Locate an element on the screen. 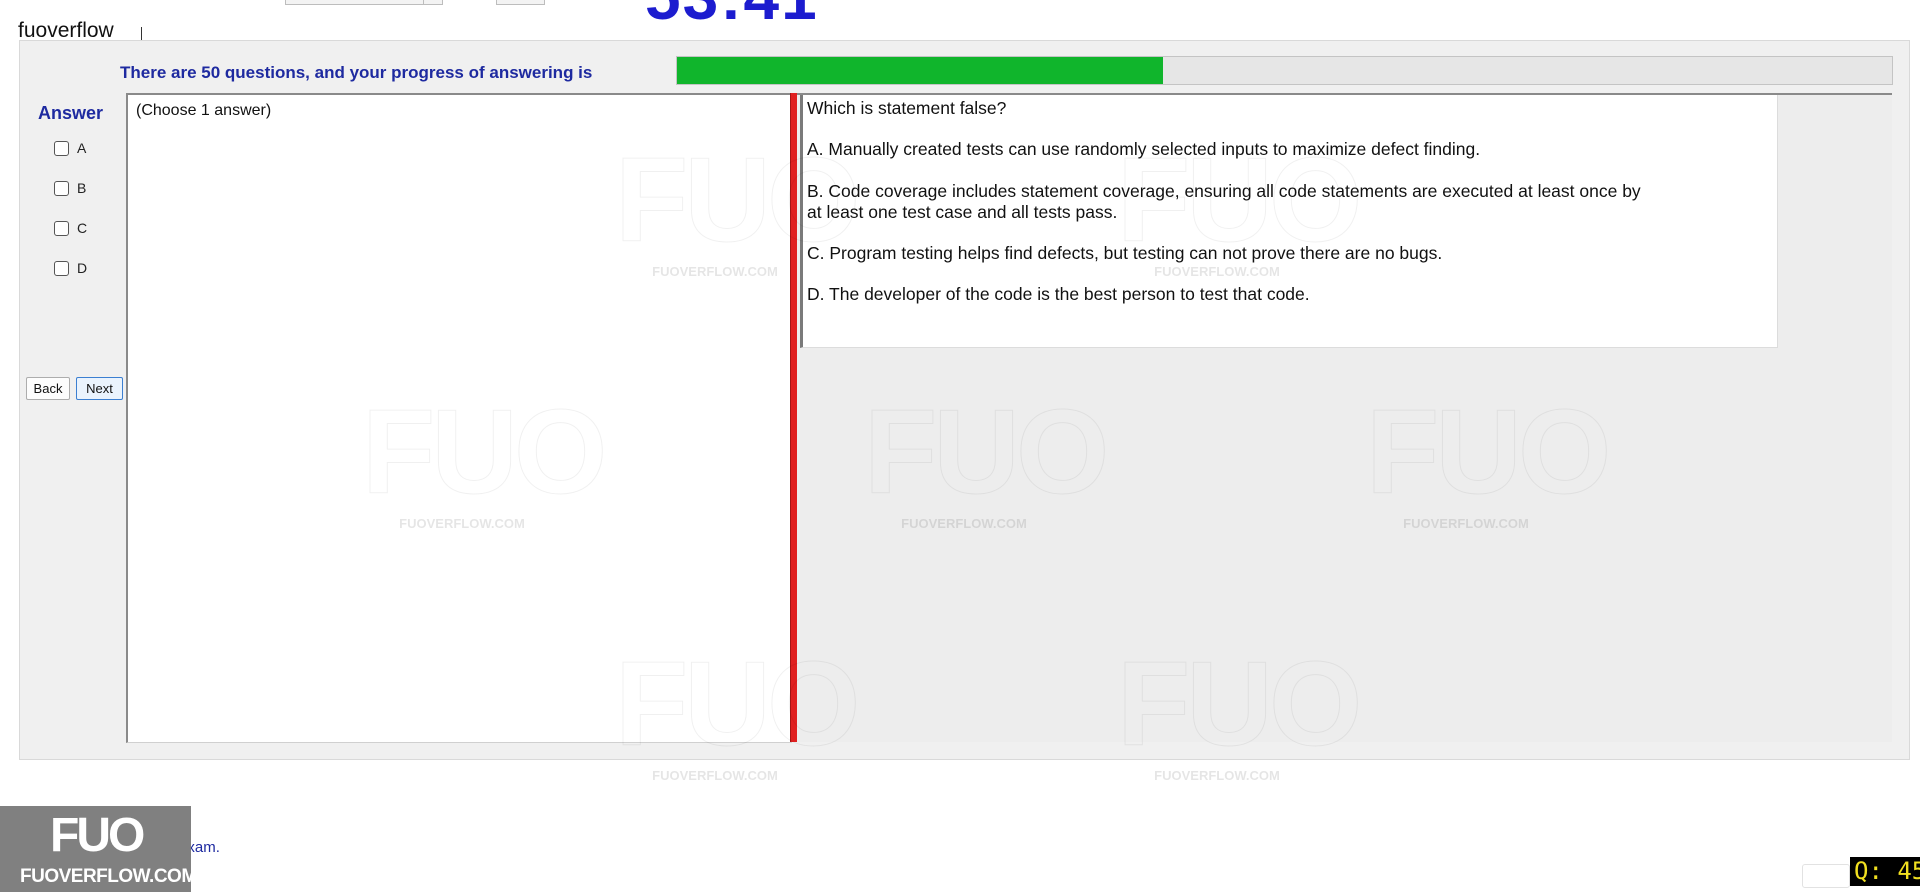 This screenshot has height=892, width=1920. checkbox-d is located at coordinates (61, 268).